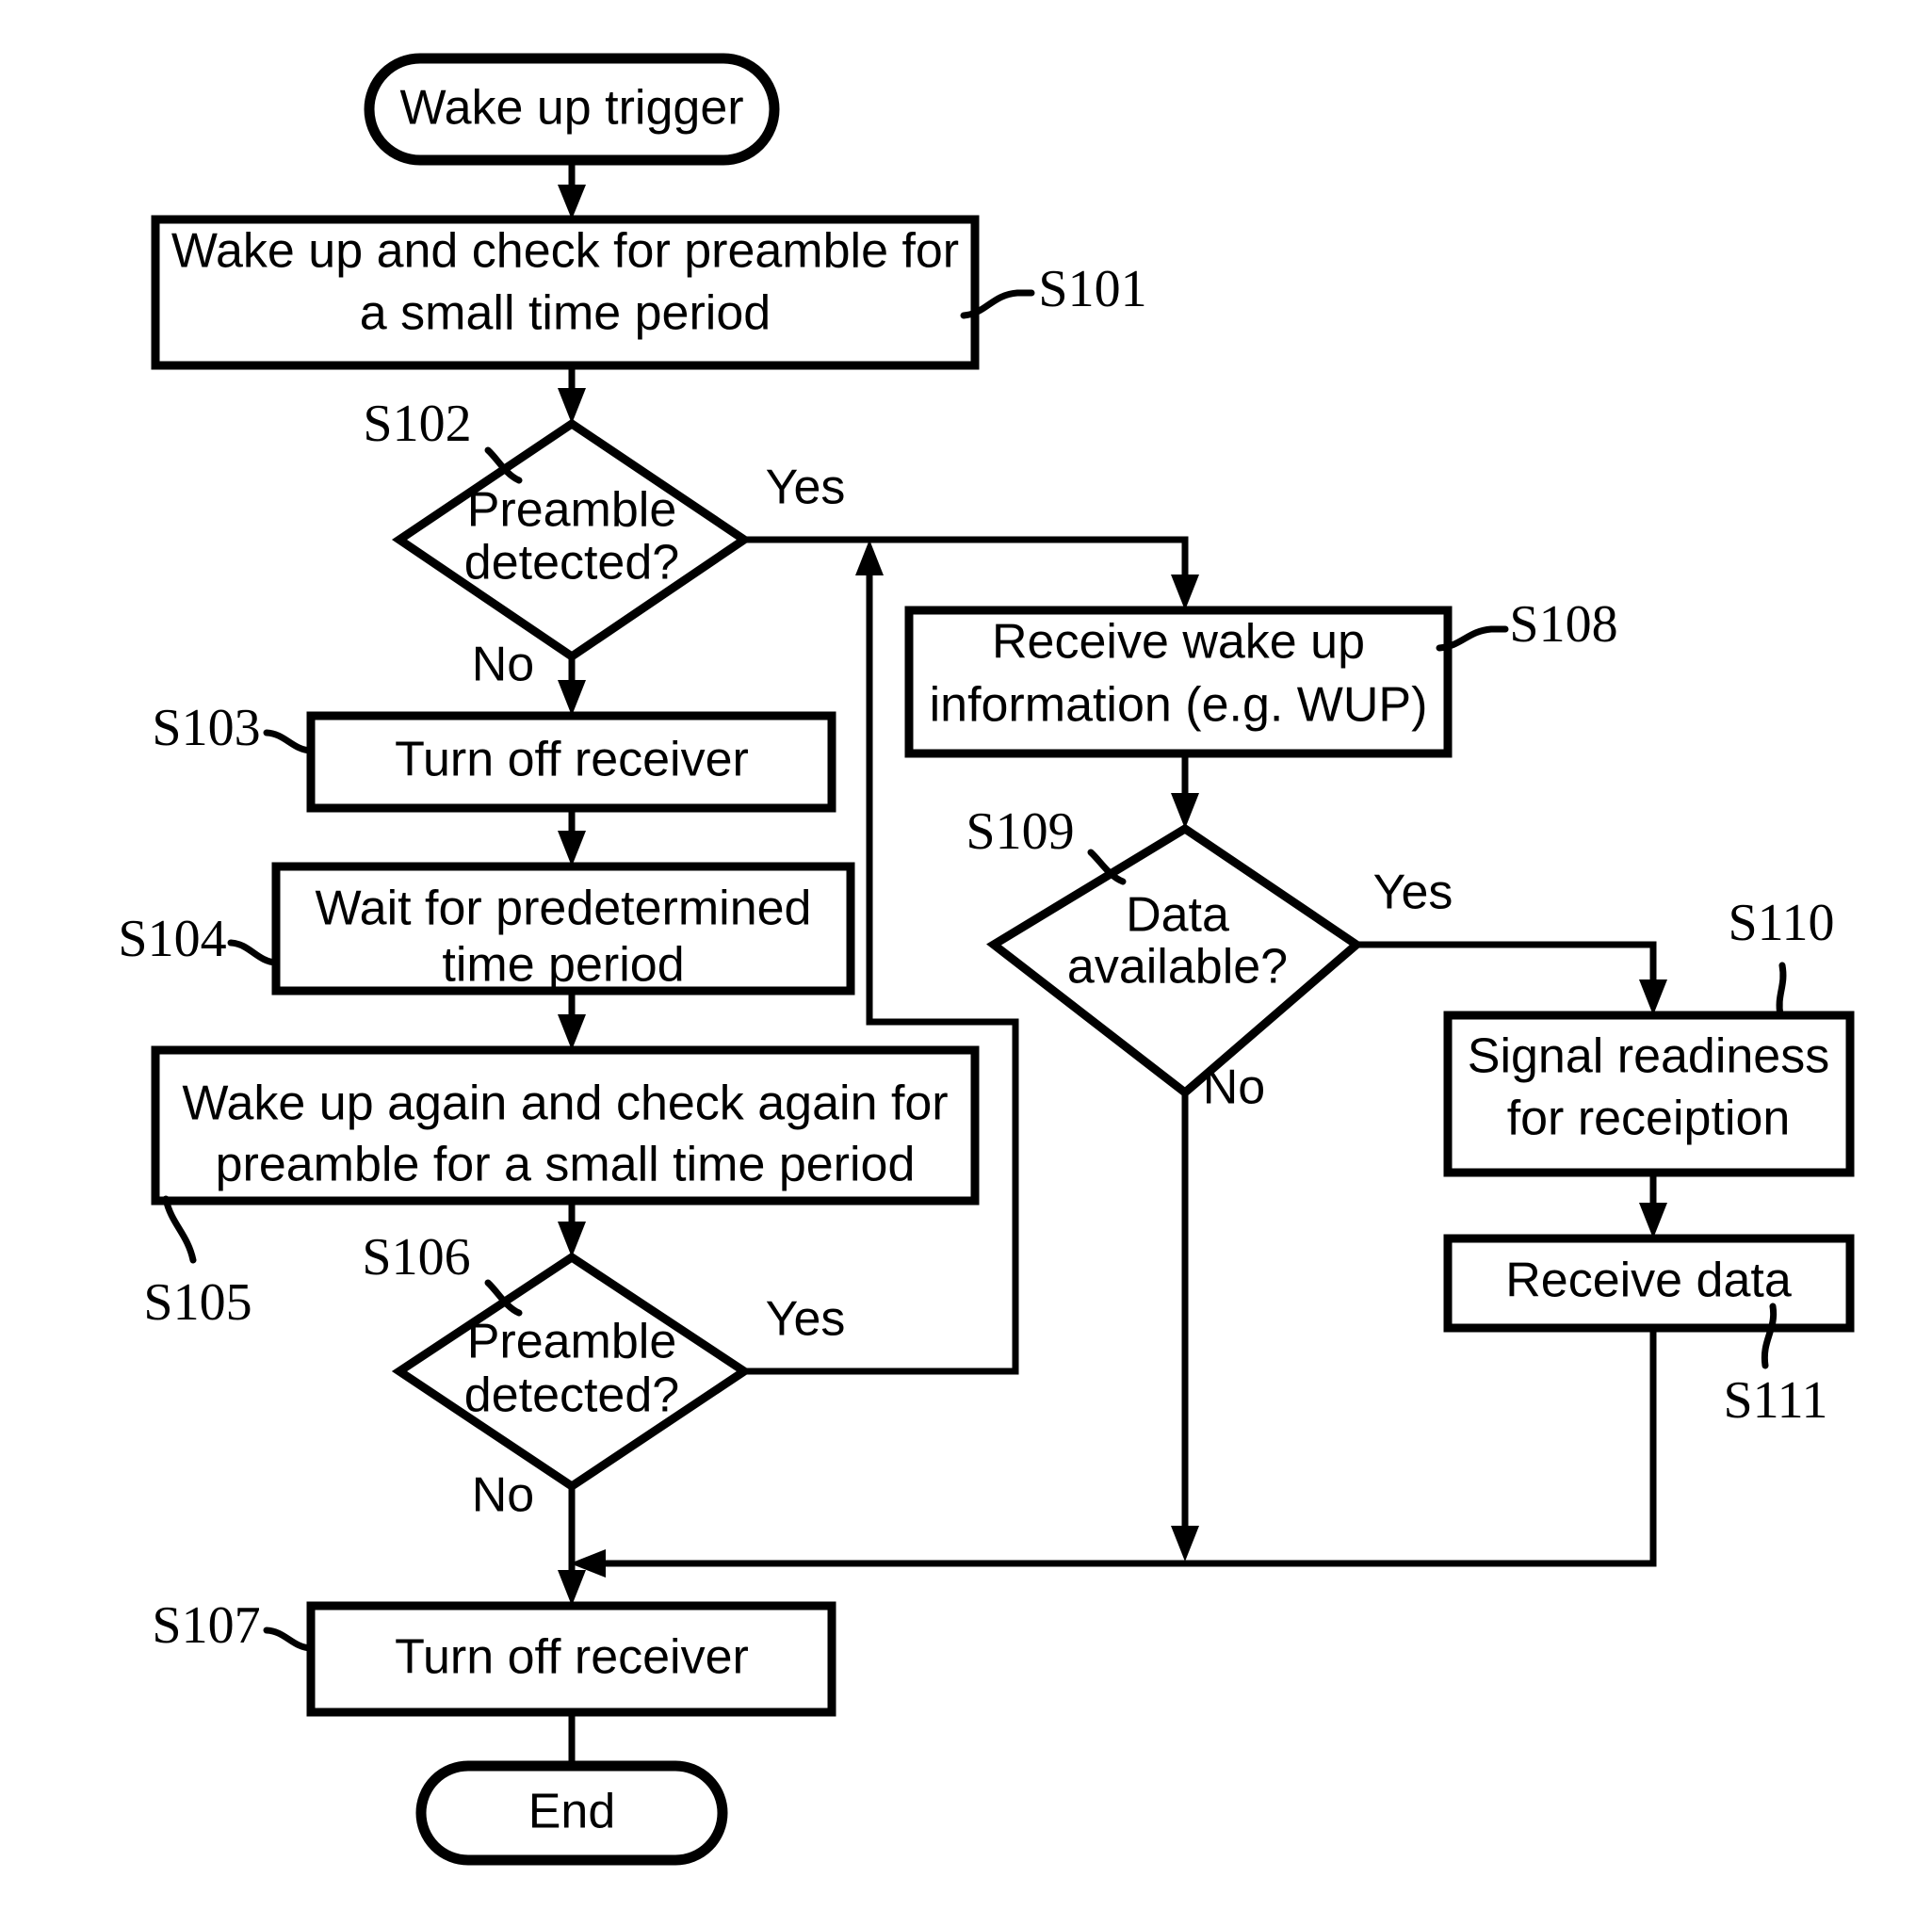  I want to click on node-s110: Signal readiness for receiption, so click(1649, 1094).